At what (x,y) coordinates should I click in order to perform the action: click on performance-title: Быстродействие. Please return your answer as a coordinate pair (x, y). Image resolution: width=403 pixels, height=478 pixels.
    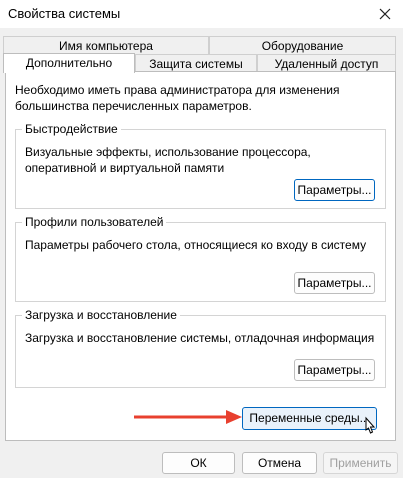
    Looking at the image, I should click on (71, 129).